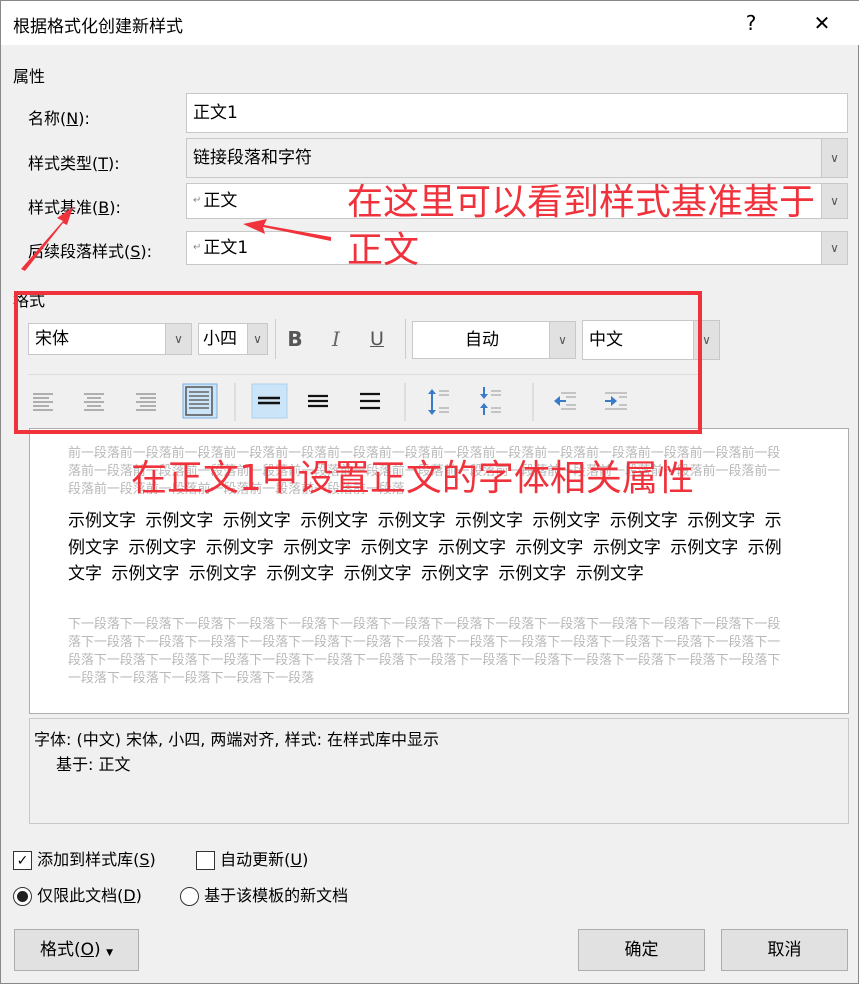 Image resolution: width=859 pixels, height=984 pixels. What do you see at coordinates (176, 239) in the screenshot?
I see `annotation-arrows` at bounding box center [176, 239].